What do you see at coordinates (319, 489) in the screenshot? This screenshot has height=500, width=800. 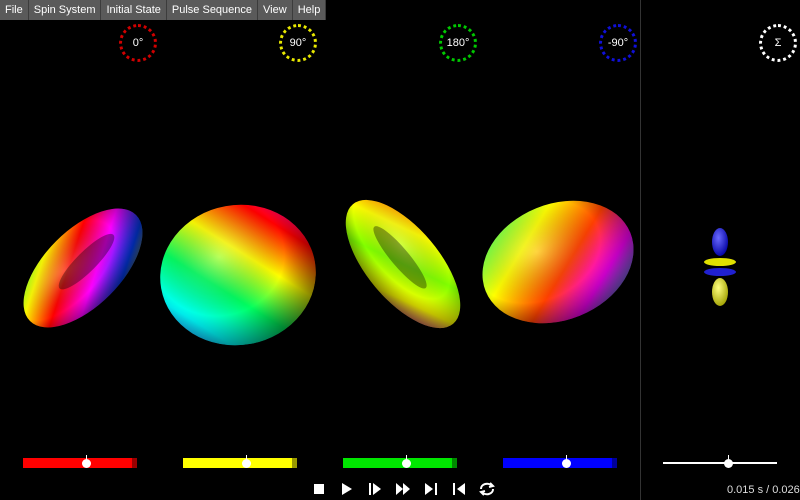 I see `stop-icon` at bounding box center [319, 489].